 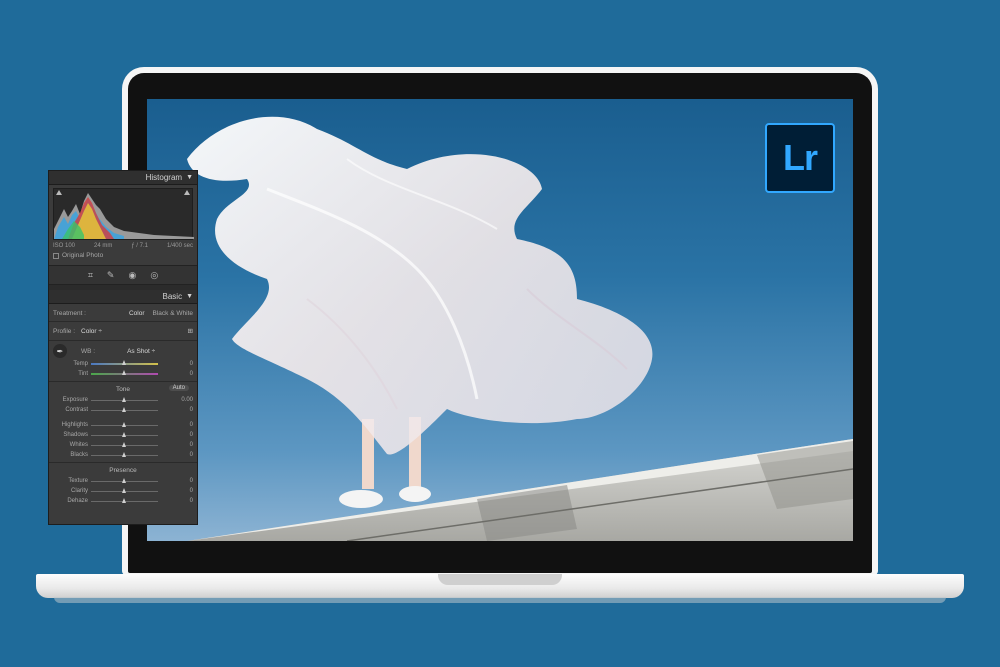 I want to click on histogram-graph, so click(x=124, y=216).